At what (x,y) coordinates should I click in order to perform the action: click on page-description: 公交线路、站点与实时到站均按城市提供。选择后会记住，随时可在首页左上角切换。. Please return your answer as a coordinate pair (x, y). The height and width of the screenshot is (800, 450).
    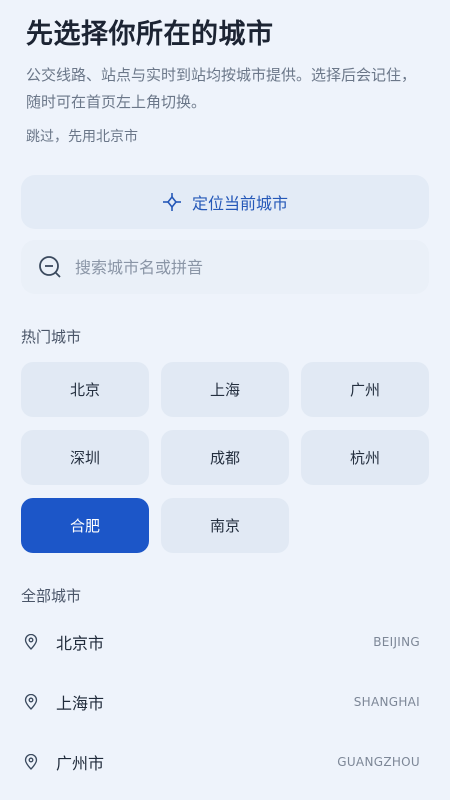
    Looking at the image, I should click on (221, 88).